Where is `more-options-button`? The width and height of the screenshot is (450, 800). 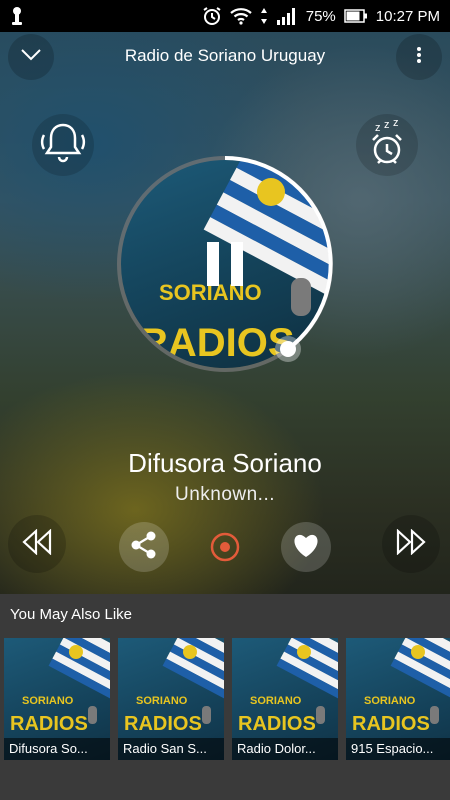 more-options-button is located at coordinates (419, 57).